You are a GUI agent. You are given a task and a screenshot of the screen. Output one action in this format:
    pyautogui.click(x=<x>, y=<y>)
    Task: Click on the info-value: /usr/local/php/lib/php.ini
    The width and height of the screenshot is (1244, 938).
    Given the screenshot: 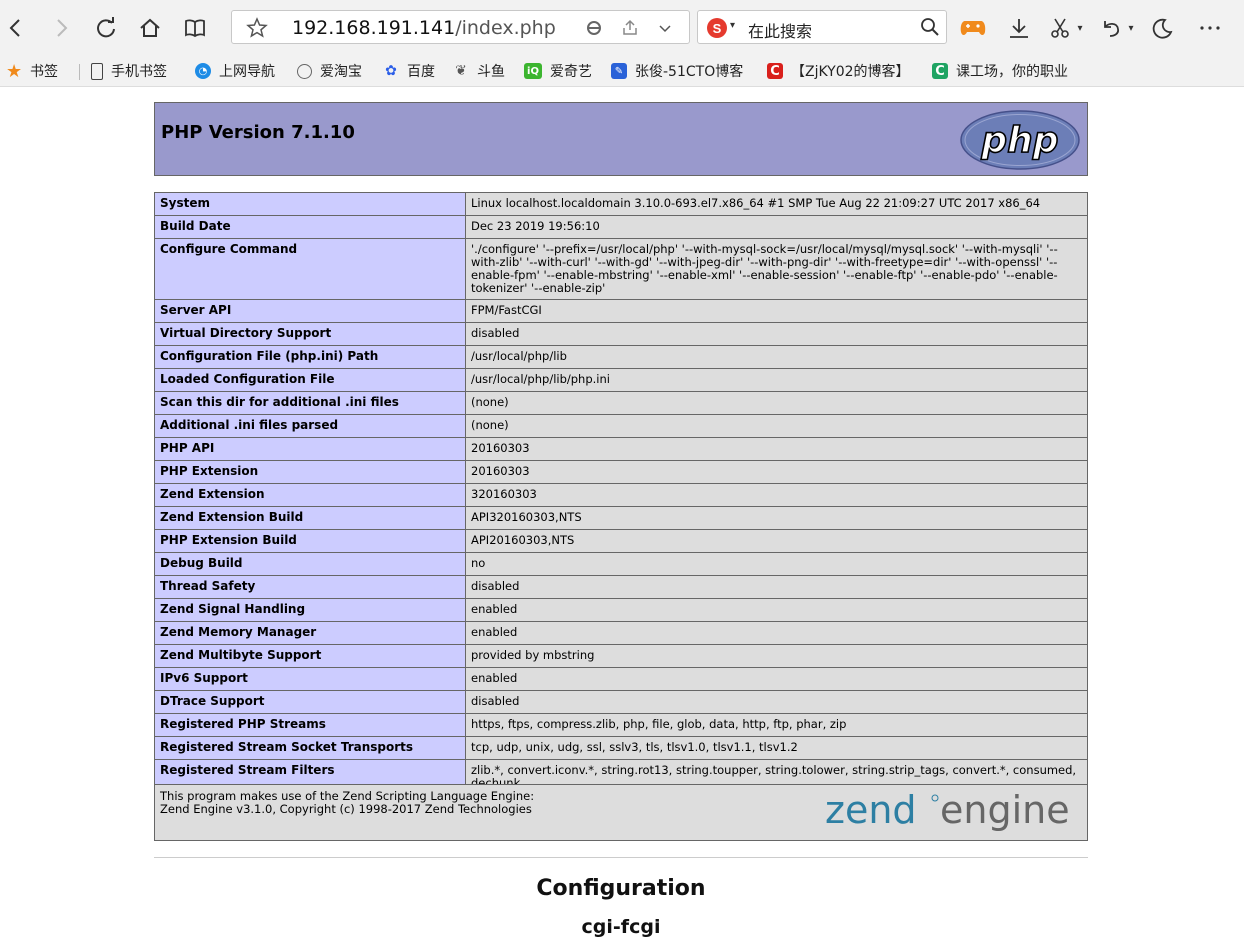 What is the action you would take?
    pyautogui.click(x=776, y=380)
    